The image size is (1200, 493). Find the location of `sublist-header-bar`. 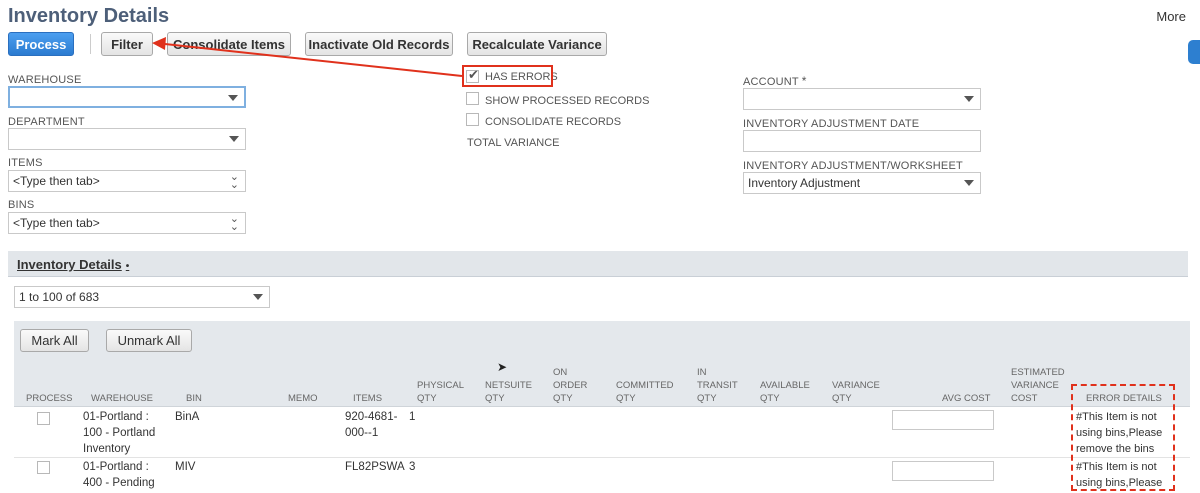

sublist-header-bar is located at coordinates (598, 264).